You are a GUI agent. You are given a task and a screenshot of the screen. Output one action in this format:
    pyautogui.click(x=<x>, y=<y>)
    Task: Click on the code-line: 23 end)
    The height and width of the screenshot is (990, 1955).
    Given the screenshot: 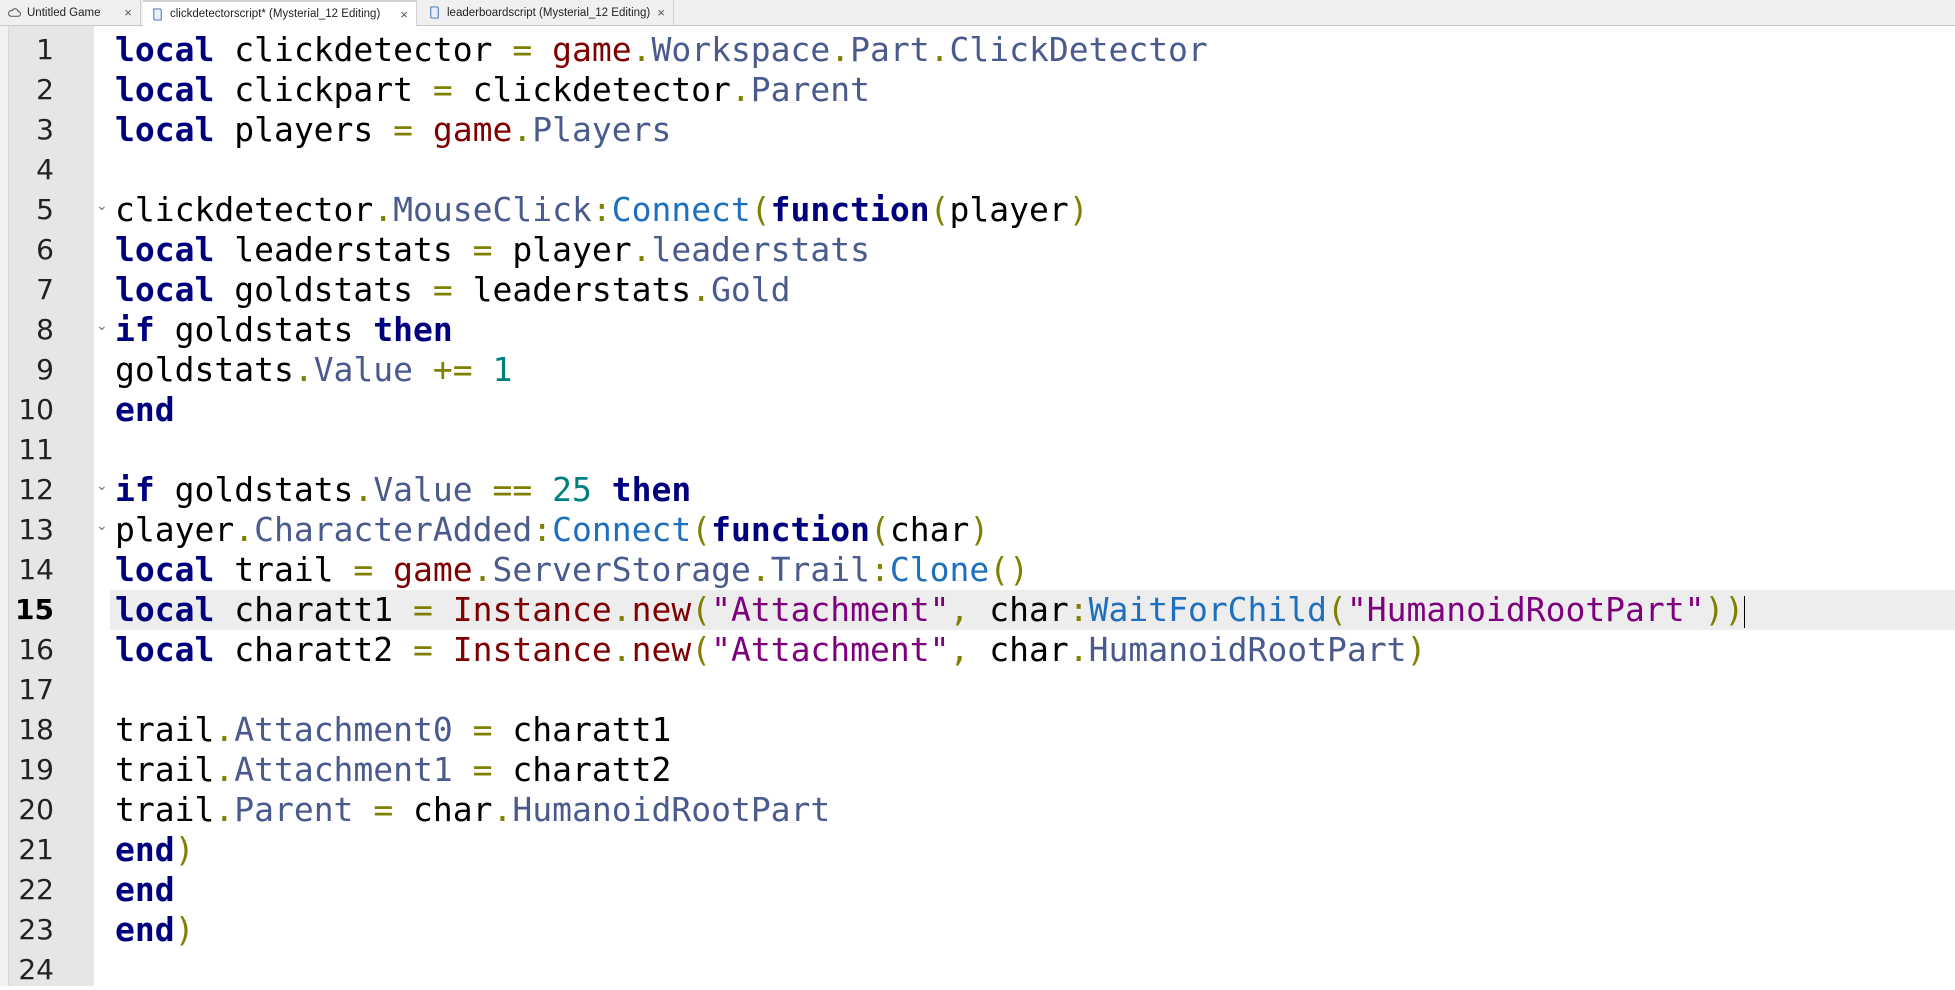 What is the action you would take?
    pyautogui.click(x=977, y=930)
    